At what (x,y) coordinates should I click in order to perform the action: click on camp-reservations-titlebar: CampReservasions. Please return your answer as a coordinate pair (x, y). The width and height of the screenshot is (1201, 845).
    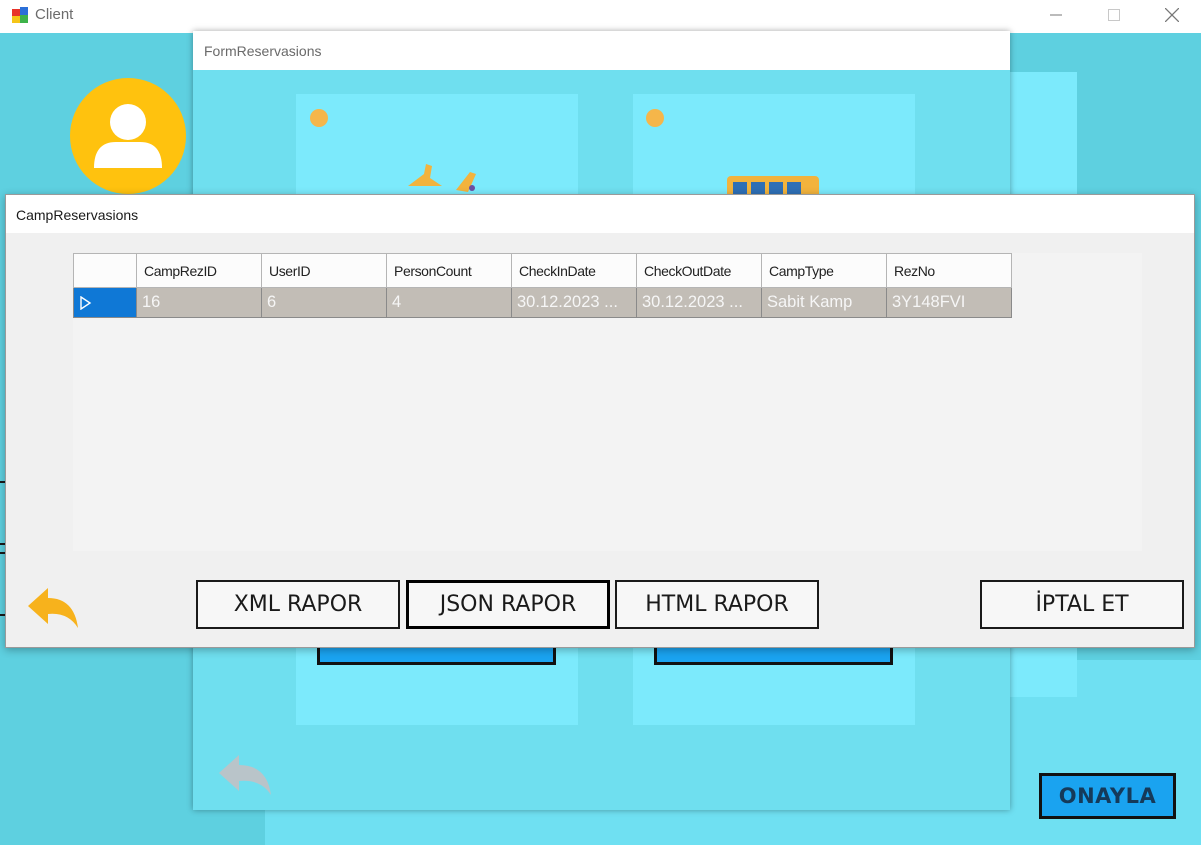
    Looking at the image, I should click on (600, 214).